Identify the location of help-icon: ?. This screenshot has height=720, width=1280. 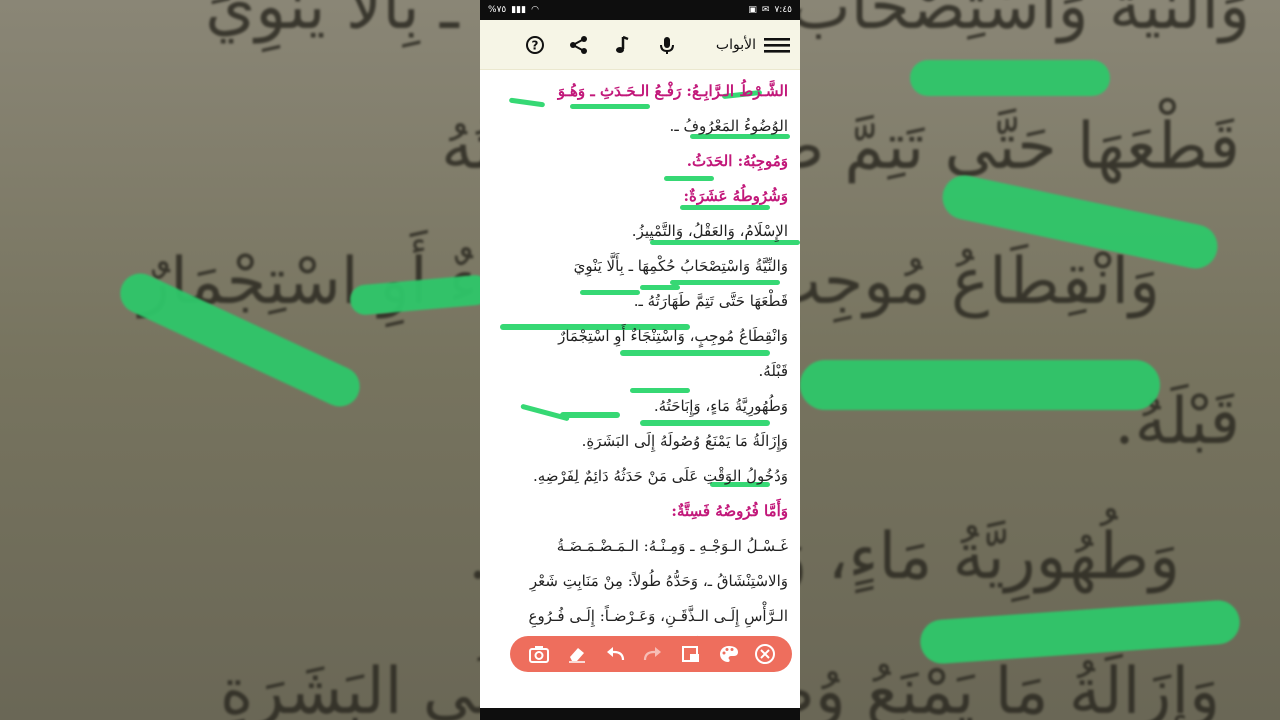
(535, 45).